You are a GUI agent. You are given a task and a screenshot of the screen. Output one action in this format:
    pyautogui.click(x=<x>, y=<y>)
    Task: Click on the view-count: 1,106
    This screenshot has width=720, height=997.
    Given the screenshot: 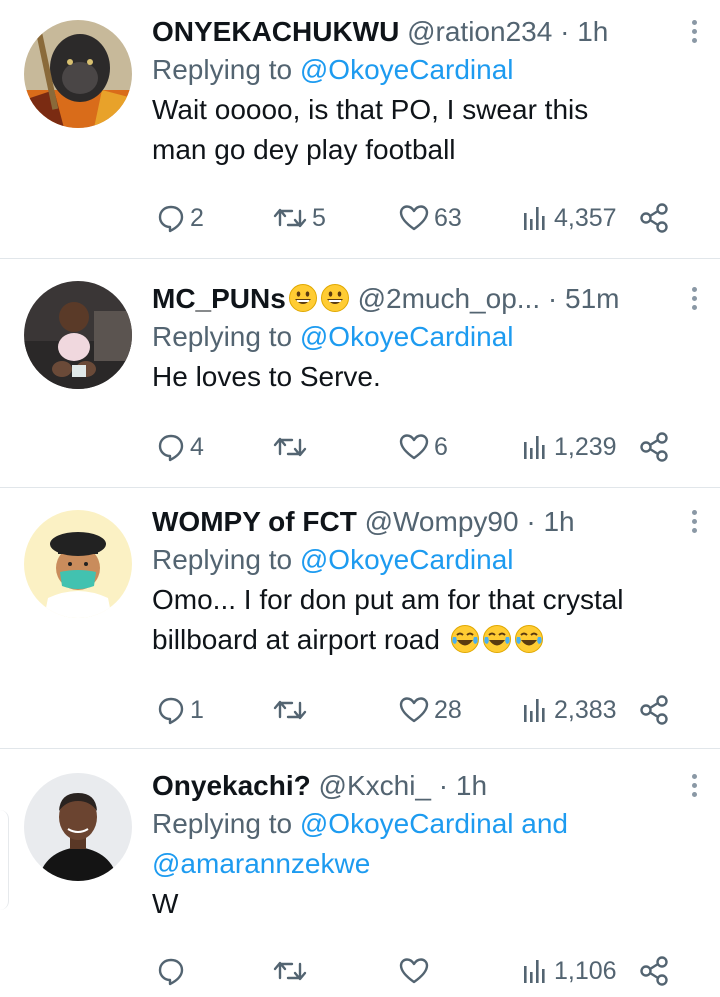 What is the action you would take?
    pyautogui.click(x=585, y=970)
    